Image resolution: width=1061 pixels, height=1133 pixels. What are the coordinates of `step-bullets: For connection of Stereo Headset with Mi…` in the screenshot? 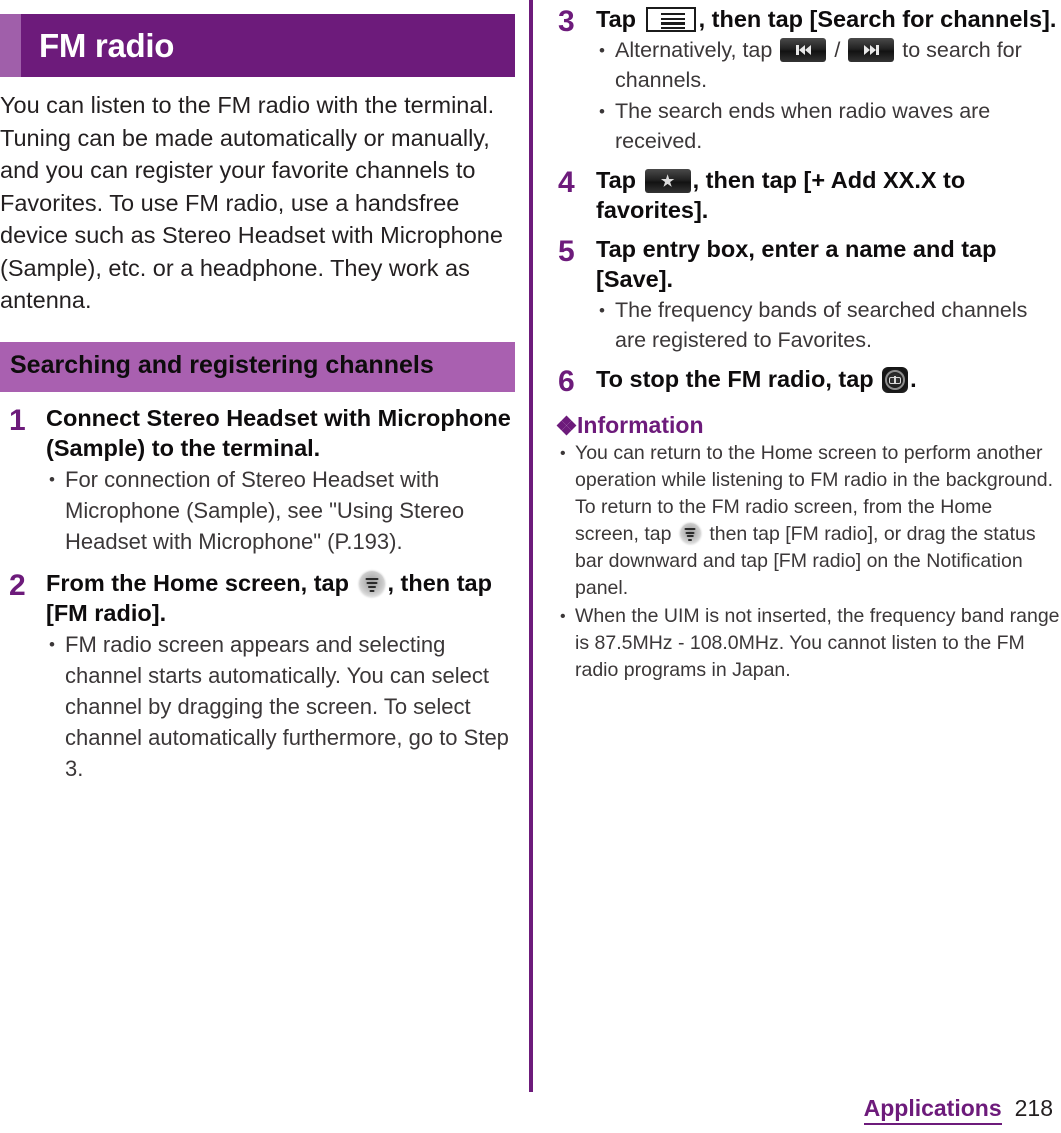 It's located at (280, 510).